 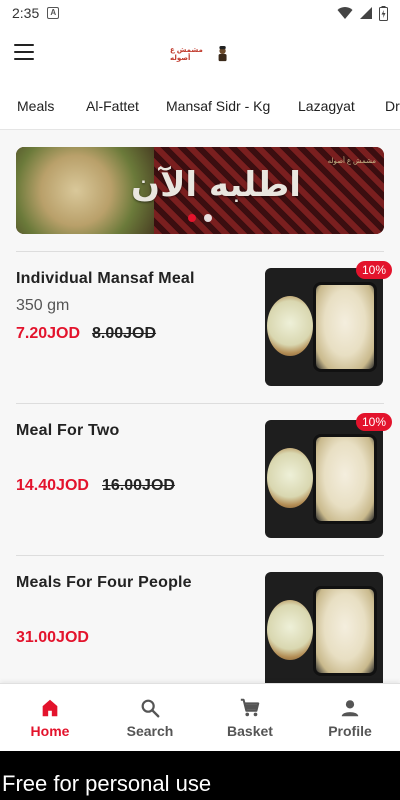 What do you see at coordinates (48, 333) in the screenshot?
I see `item-price: 7.20JOD` at bounding box center [48, 333].